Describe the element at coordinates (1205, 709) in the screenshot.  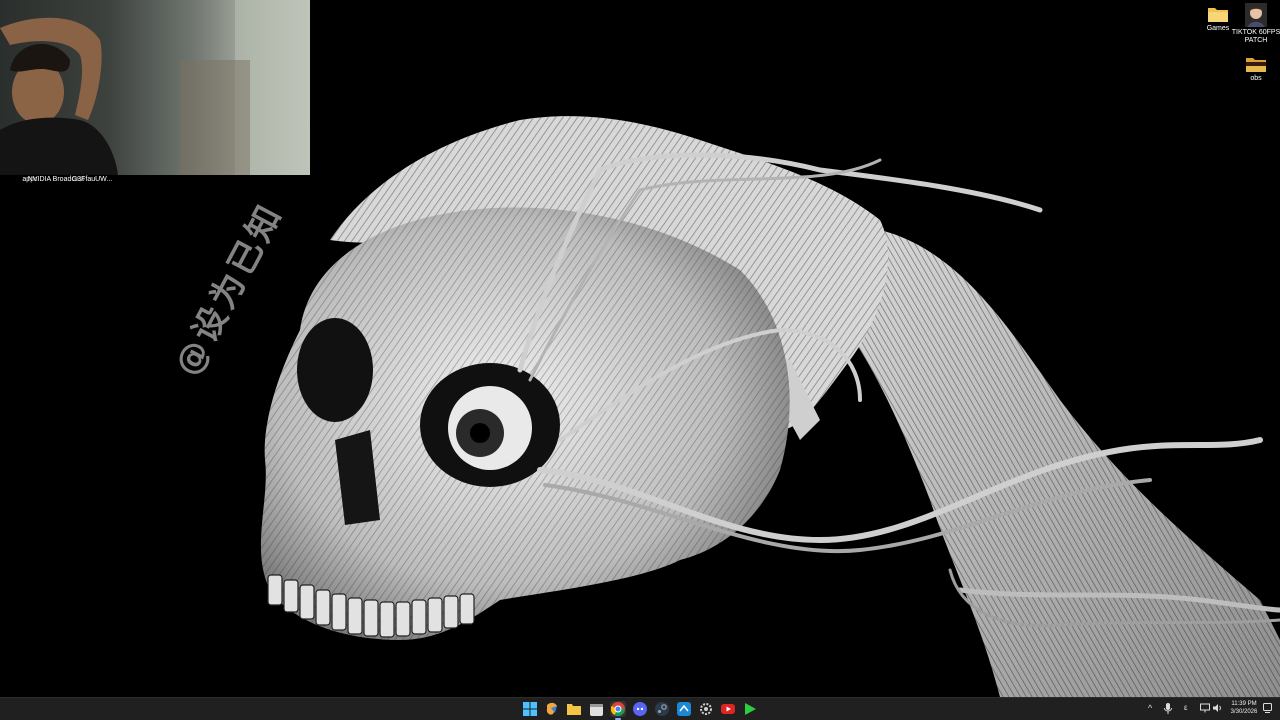
I see `network-icon` at that location.